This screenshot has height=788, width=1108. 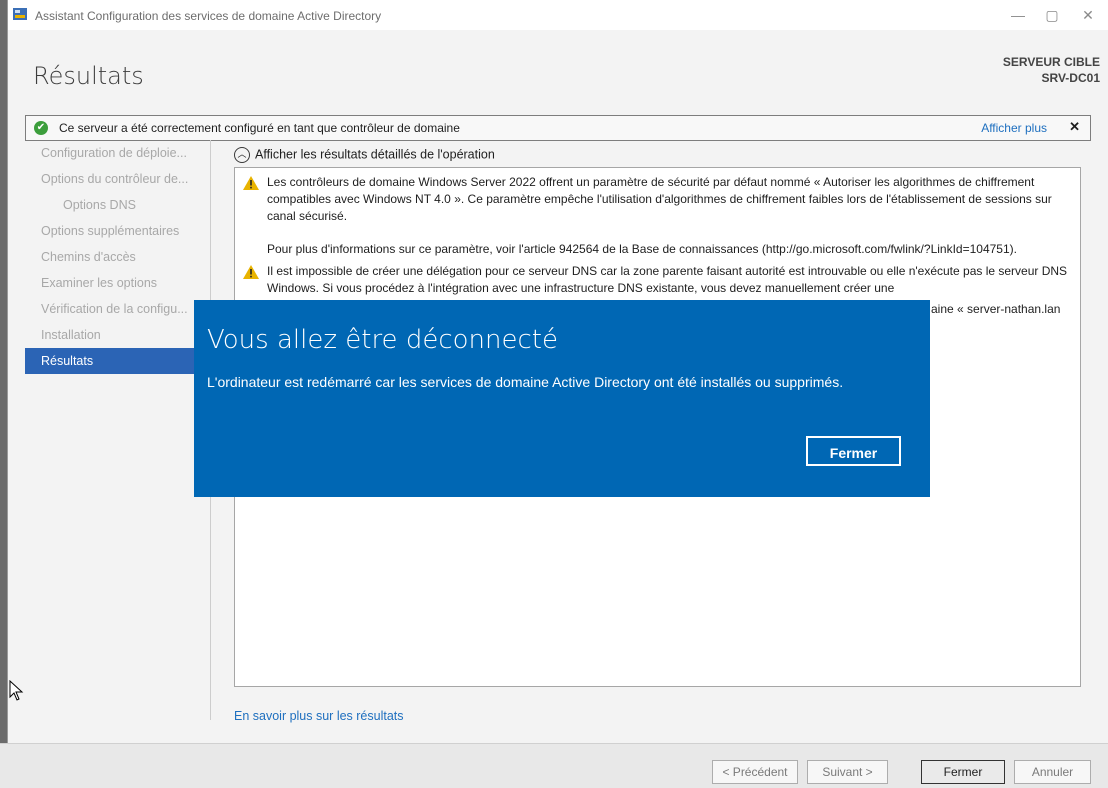 What do you see at coordinates (1074, 127) in the screenshot?
I see `dismiss-notification-button: ✕` at bounding box center [1074, 127].